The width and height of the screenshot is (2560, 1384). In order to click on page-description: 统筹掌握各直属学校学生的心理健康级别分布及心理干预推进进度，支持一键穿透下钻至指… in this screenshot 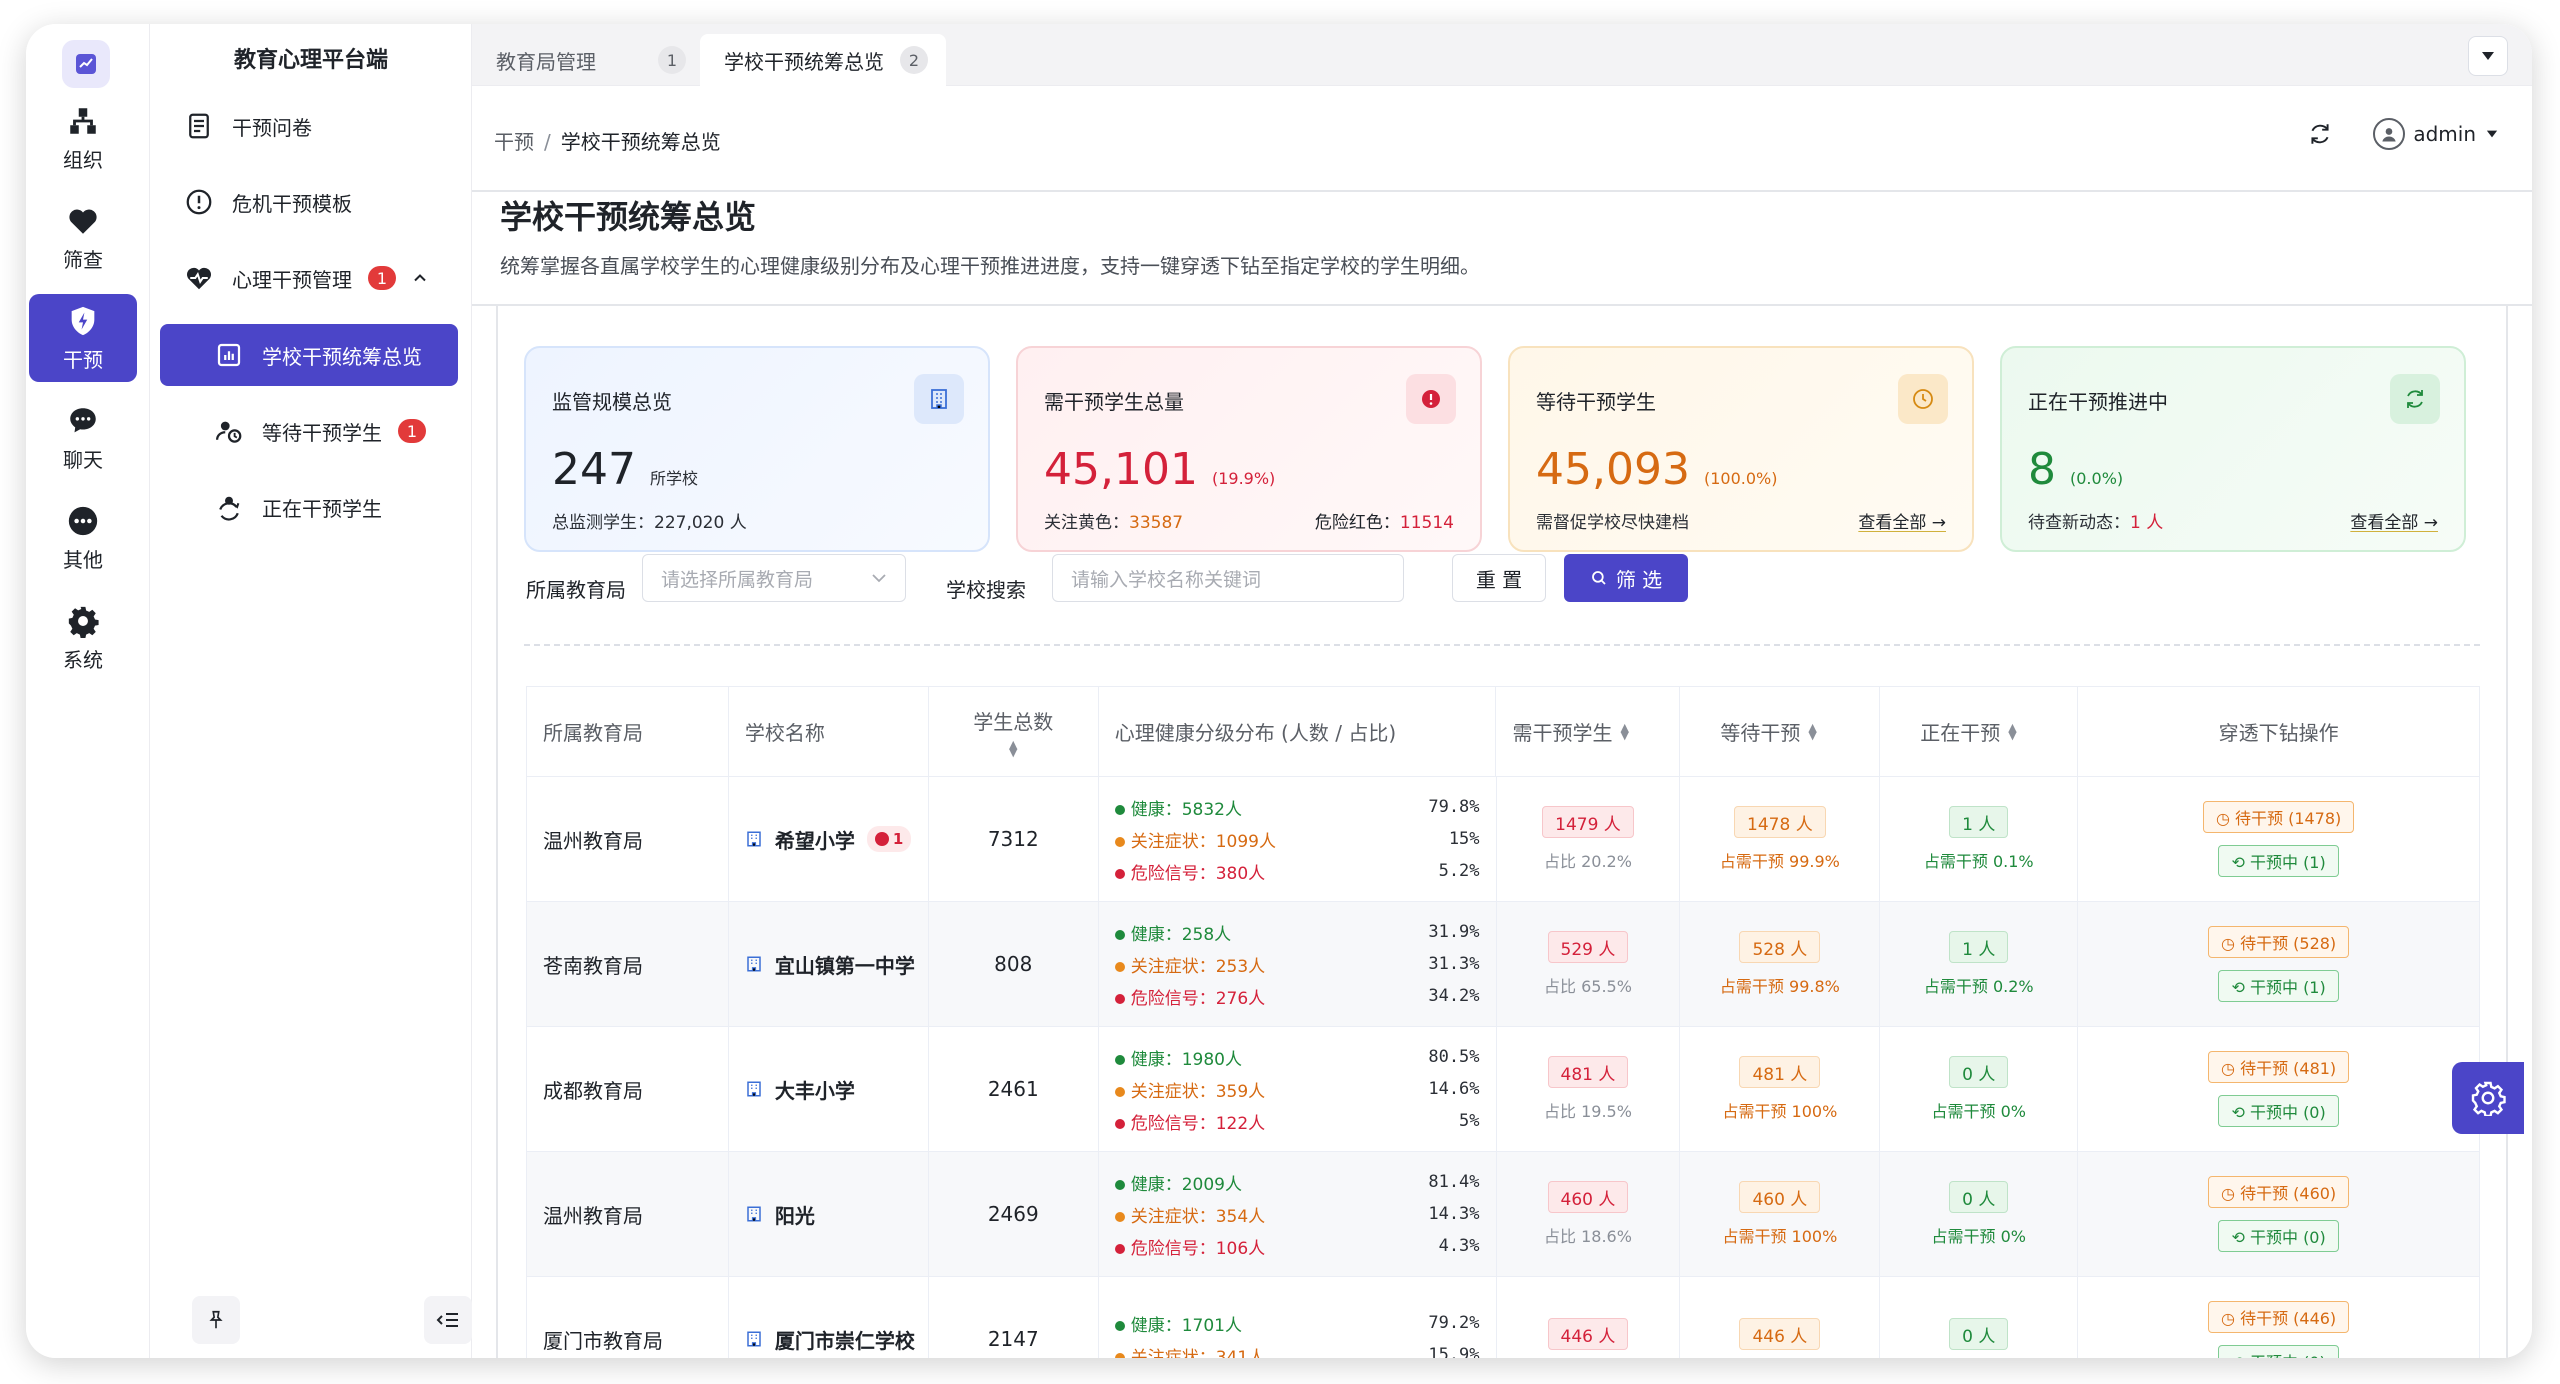, I will do `click(990, 266)`.